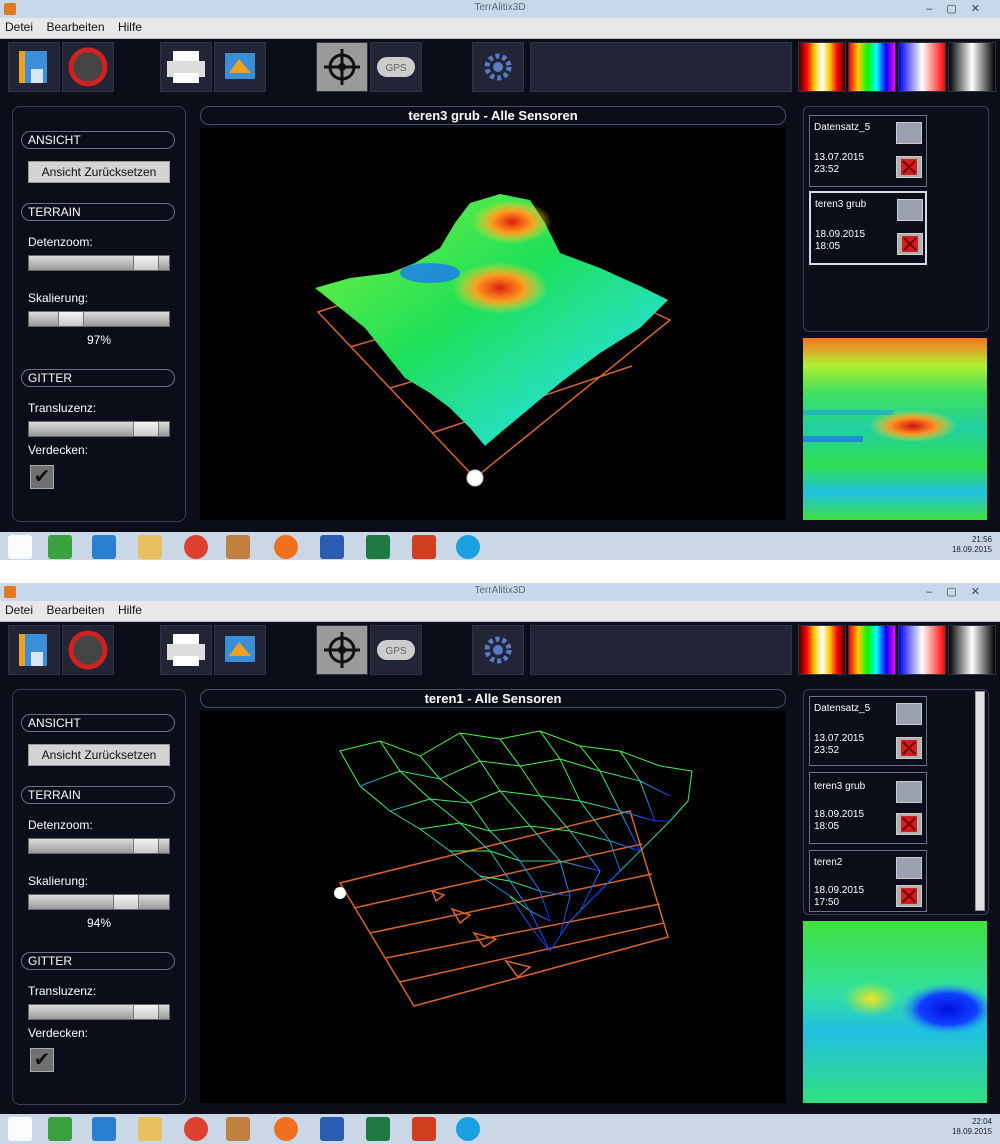 The height and width of the screenshot is (1144, 1000). What do you see at coordinates (98, 378) in the screenshot?
I see `section-gitter: GITTER` at bounding box center [98, 378].